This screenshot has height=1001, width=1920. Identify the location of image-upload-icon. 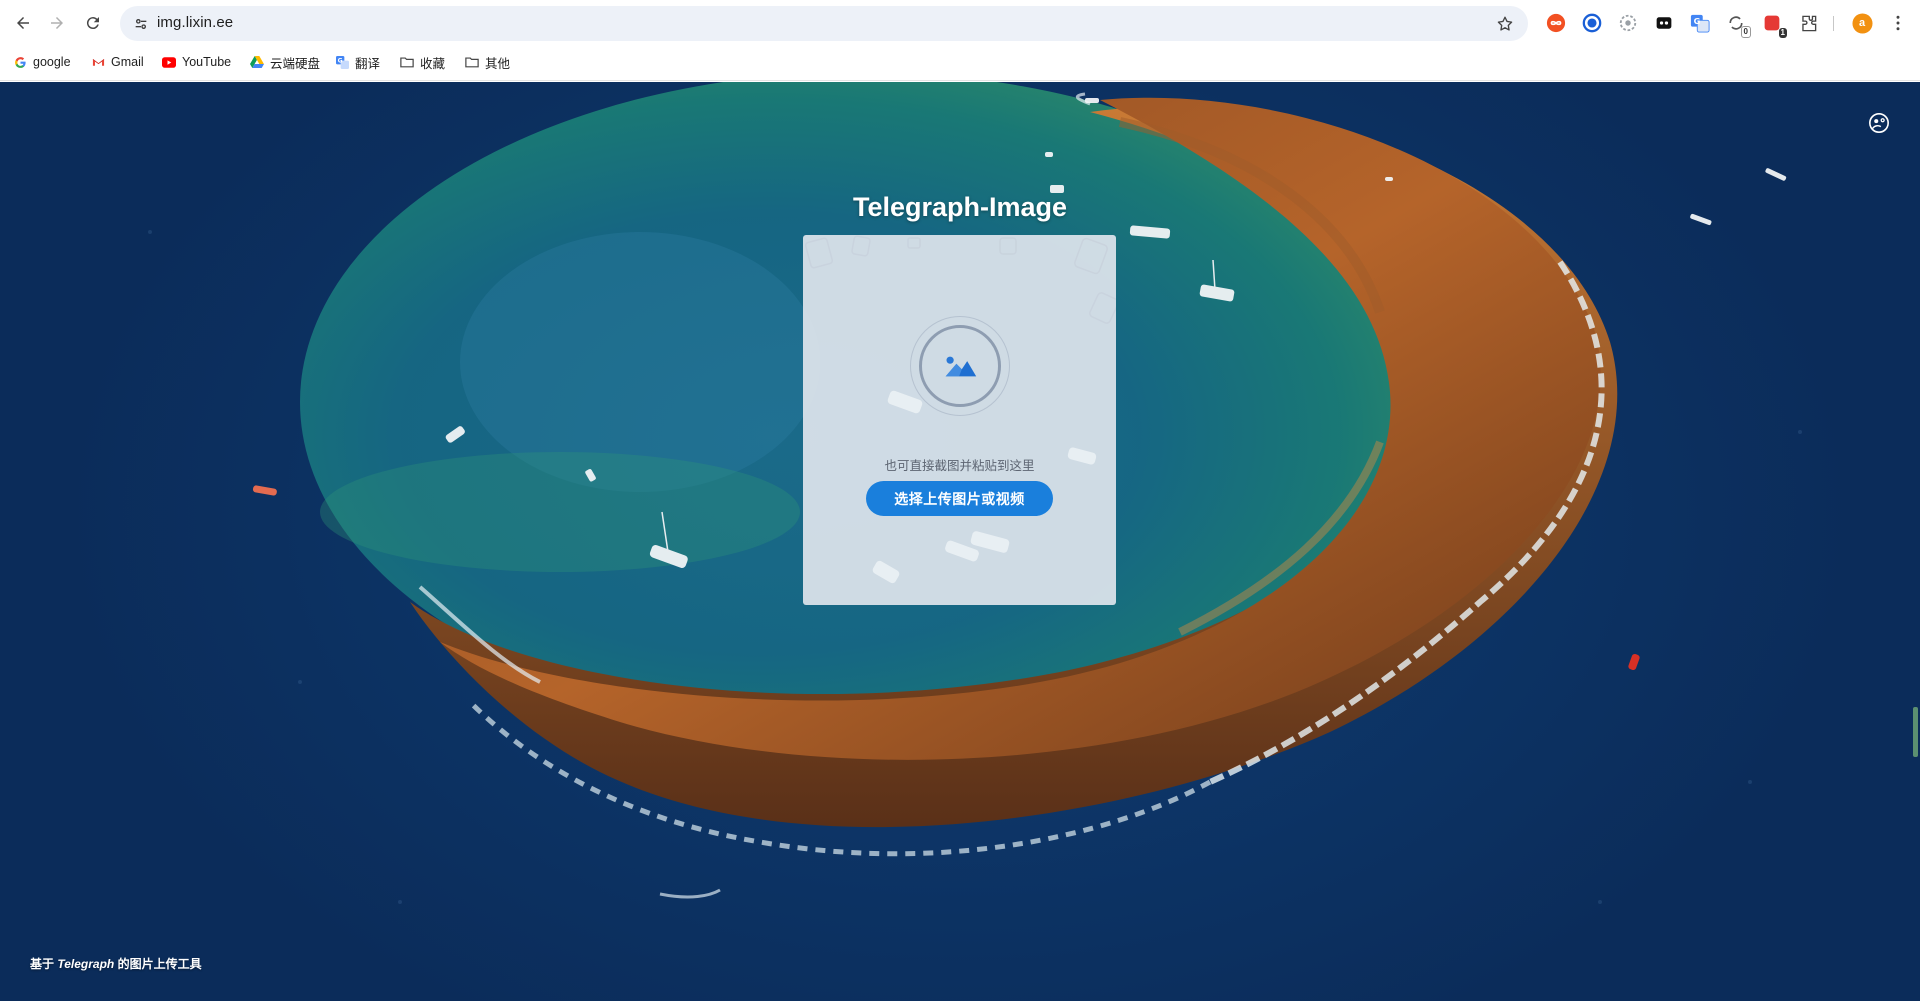
(961, 366).